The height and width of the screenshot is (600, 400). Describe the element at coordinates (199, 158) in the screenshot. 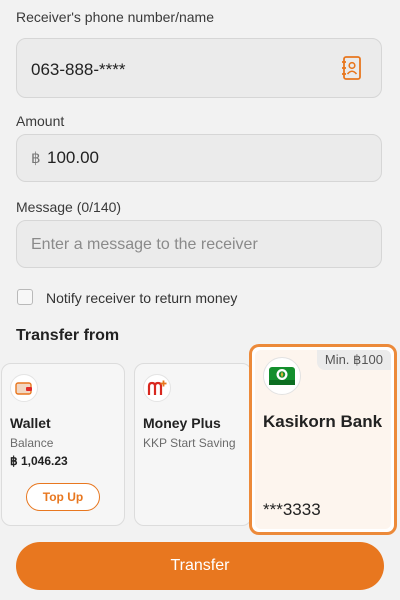

I see `amount-field: ฿ 100.00` at that location.